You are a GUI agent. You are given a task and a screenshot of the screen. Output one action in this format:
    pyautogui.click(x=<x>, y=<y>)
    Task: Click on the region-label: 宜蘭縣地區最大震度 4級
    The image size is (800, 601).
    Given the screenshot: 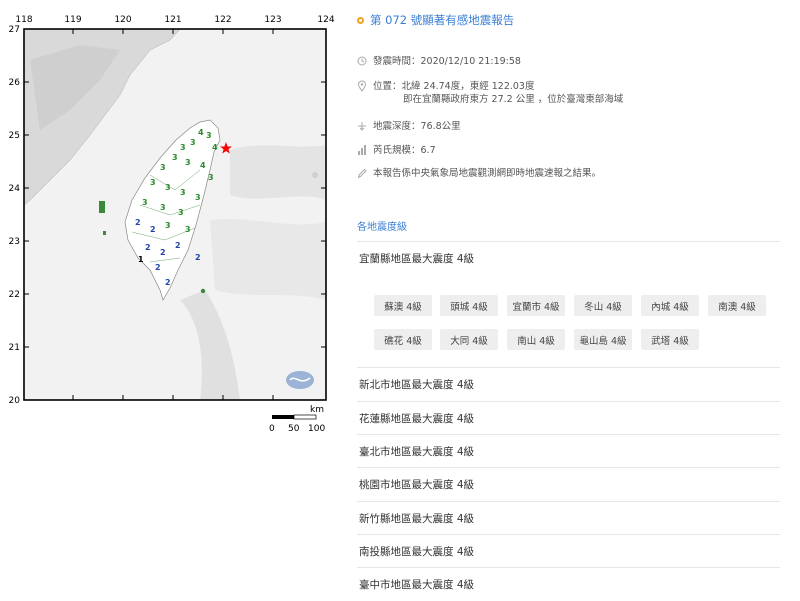 What is the action you would take?
    pyautogui.click(x=417, y=259)
    